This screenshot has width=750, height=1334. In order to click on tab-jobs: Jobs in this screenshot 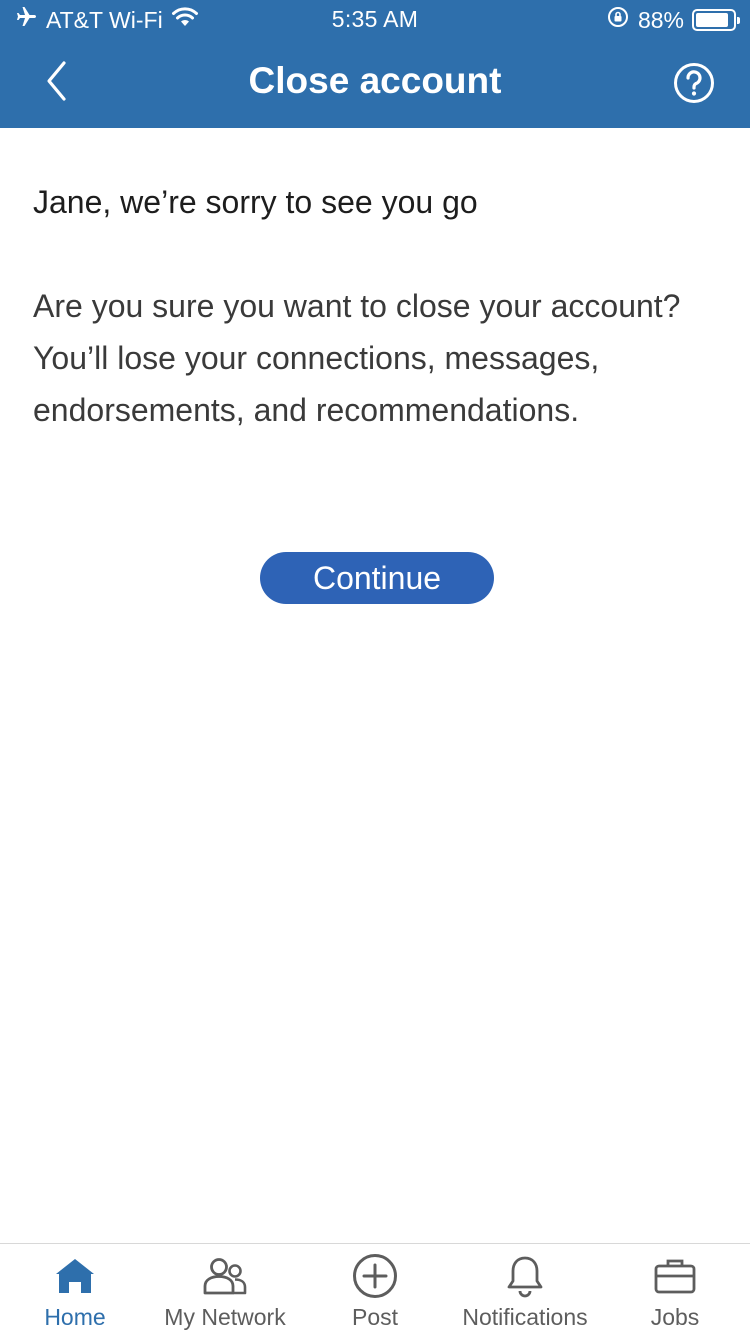, I will do `click(675, 1289)`.